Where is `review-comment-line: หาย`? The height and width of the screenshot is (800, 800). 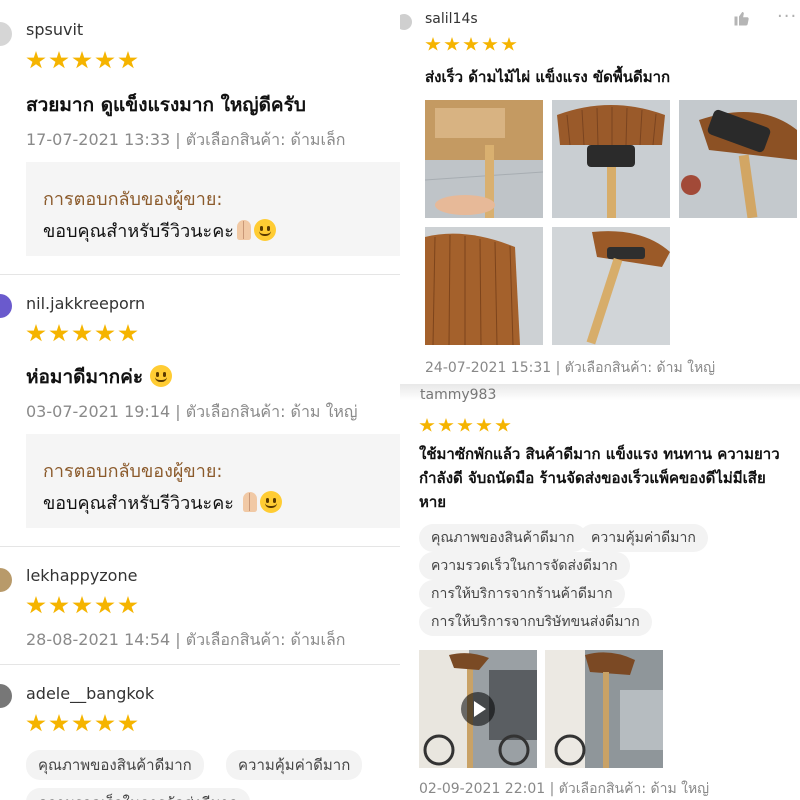 review-comment-line: หาย is located at coordinates (433, 502).